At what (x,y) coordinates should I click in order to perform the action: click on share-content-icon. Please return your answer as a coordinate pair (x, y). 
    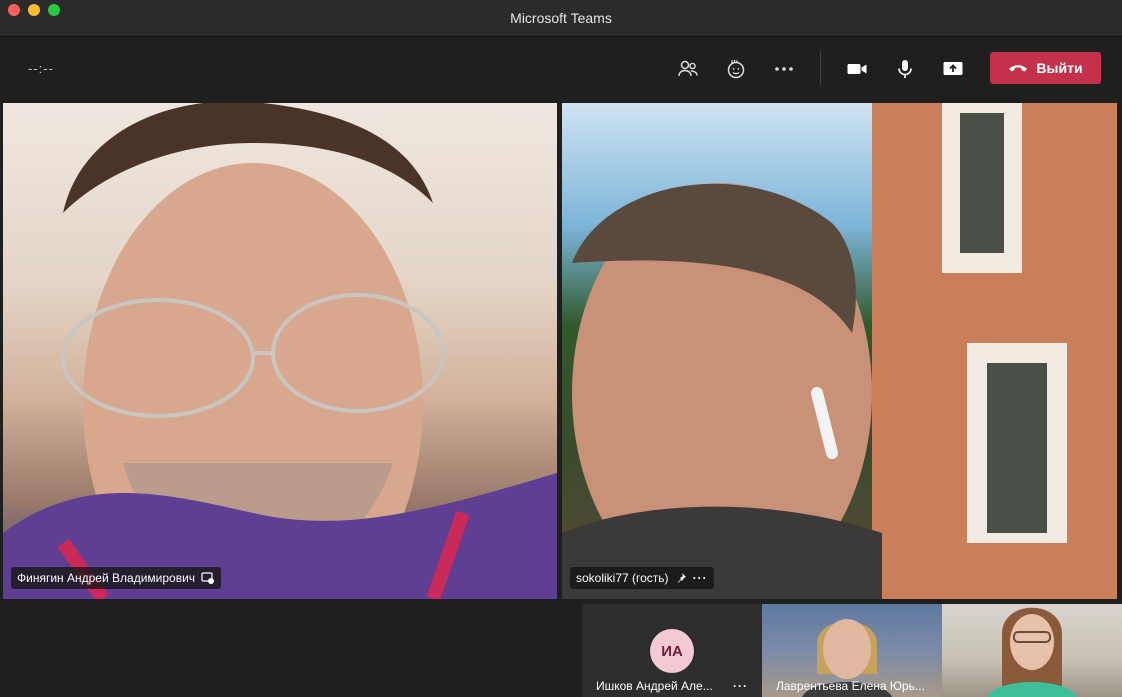
    Looking at the image, I should click on (208, 578).